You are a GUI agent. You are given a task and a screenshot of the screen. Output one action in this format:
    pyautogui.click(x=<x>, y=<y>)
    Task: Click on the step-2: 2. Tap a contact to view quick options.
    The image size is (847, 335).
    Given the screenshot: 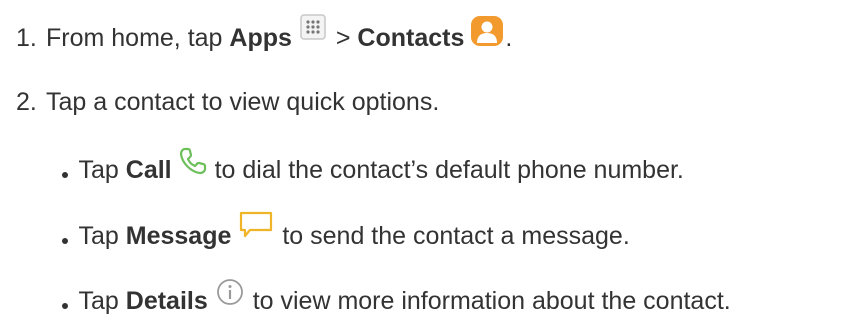 What is the action you would take?
    pyautogui.click(x=227, y=102)
    